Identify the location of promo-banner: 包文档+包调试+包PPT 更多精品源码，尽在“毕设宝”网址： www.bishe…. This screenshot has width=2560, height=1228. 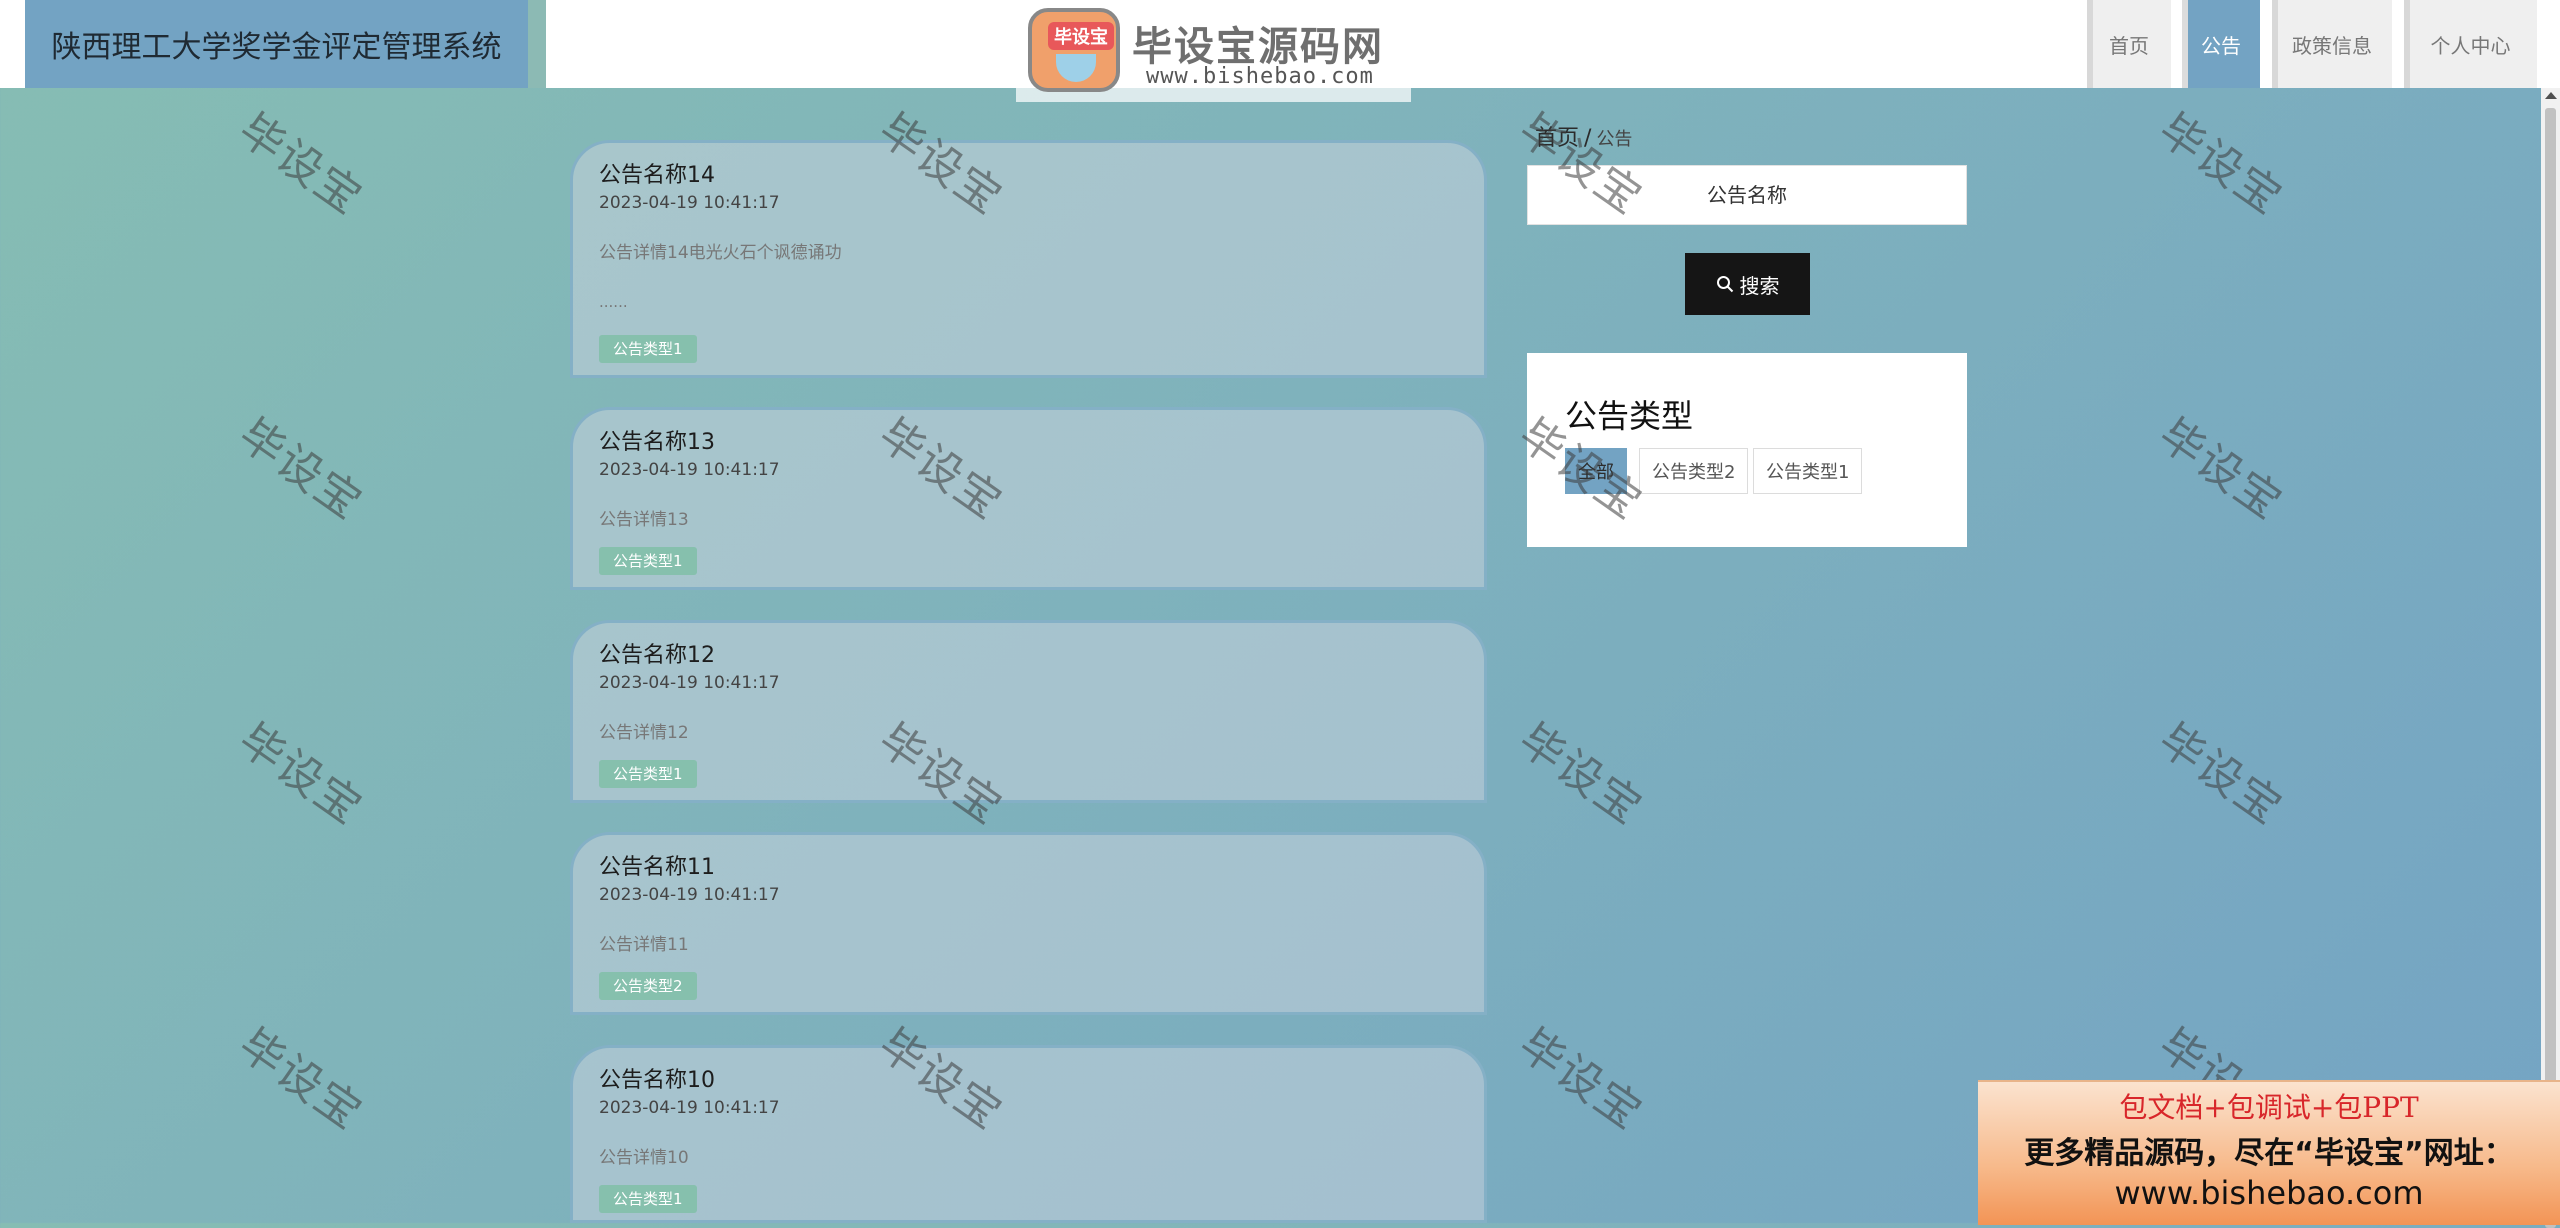
(2269, 1152).